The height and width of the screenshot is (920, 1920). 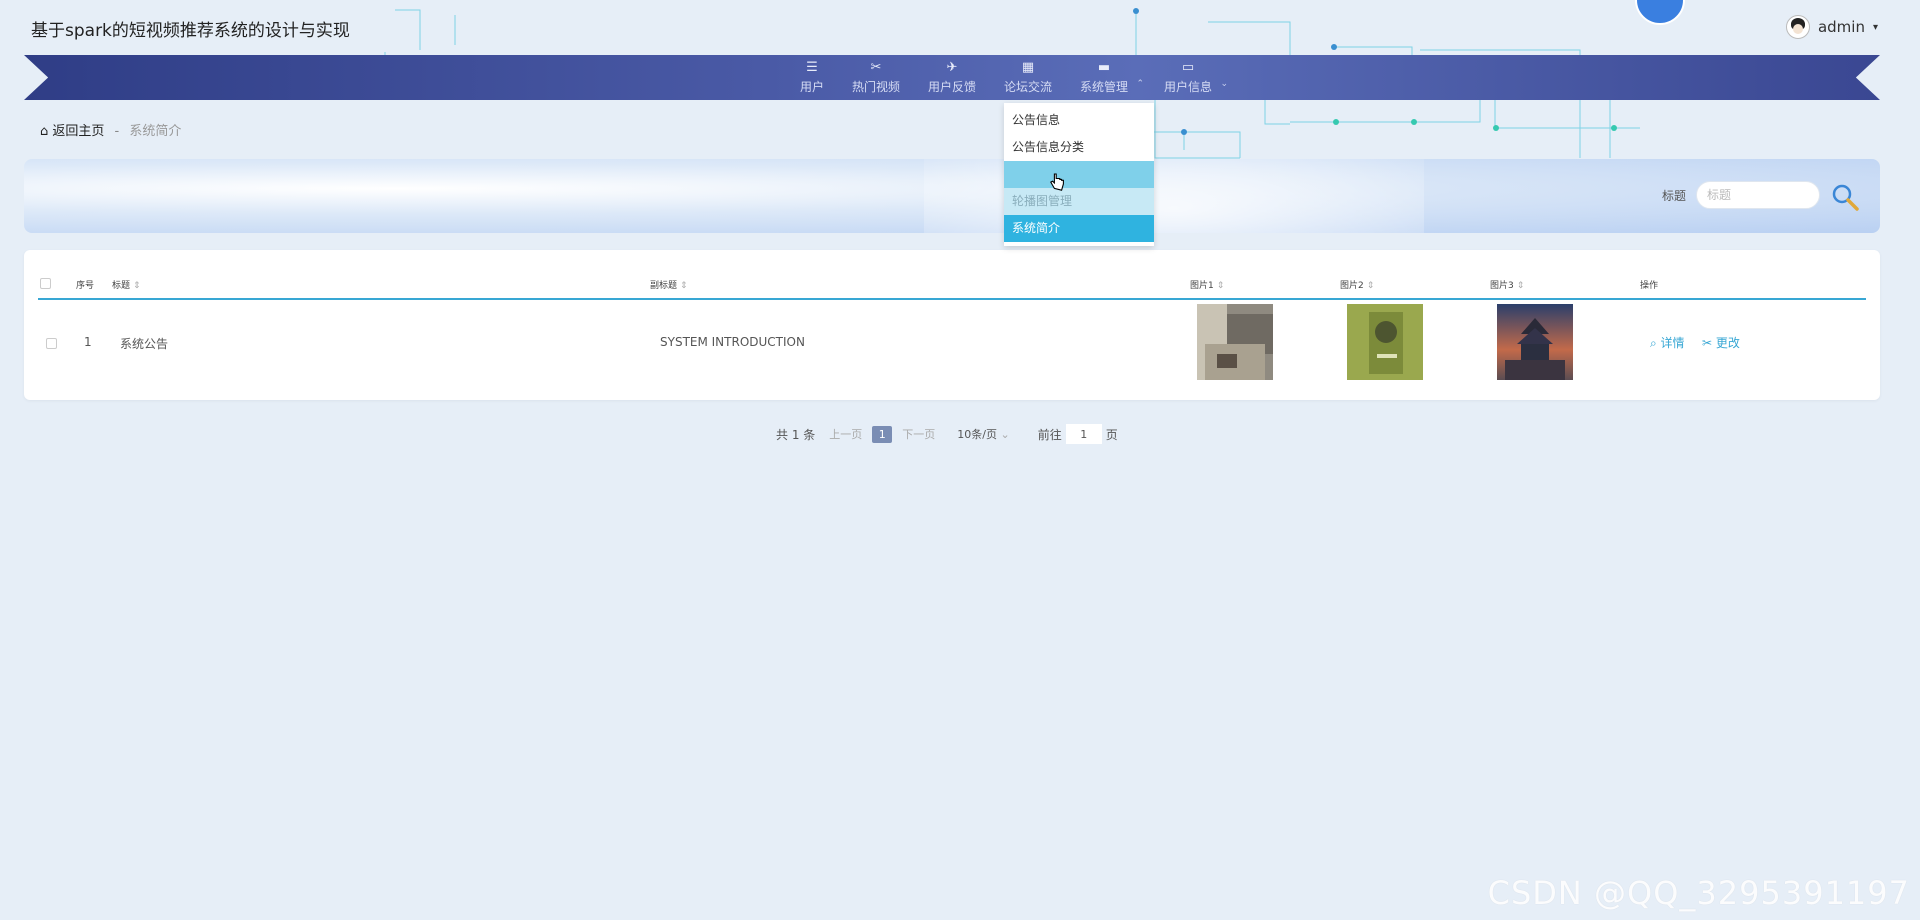 I want to click on system-menu-dropdown: 公告信息 公告信息分类 轮播图管理 系统简介, so click(x=1079, y=174).